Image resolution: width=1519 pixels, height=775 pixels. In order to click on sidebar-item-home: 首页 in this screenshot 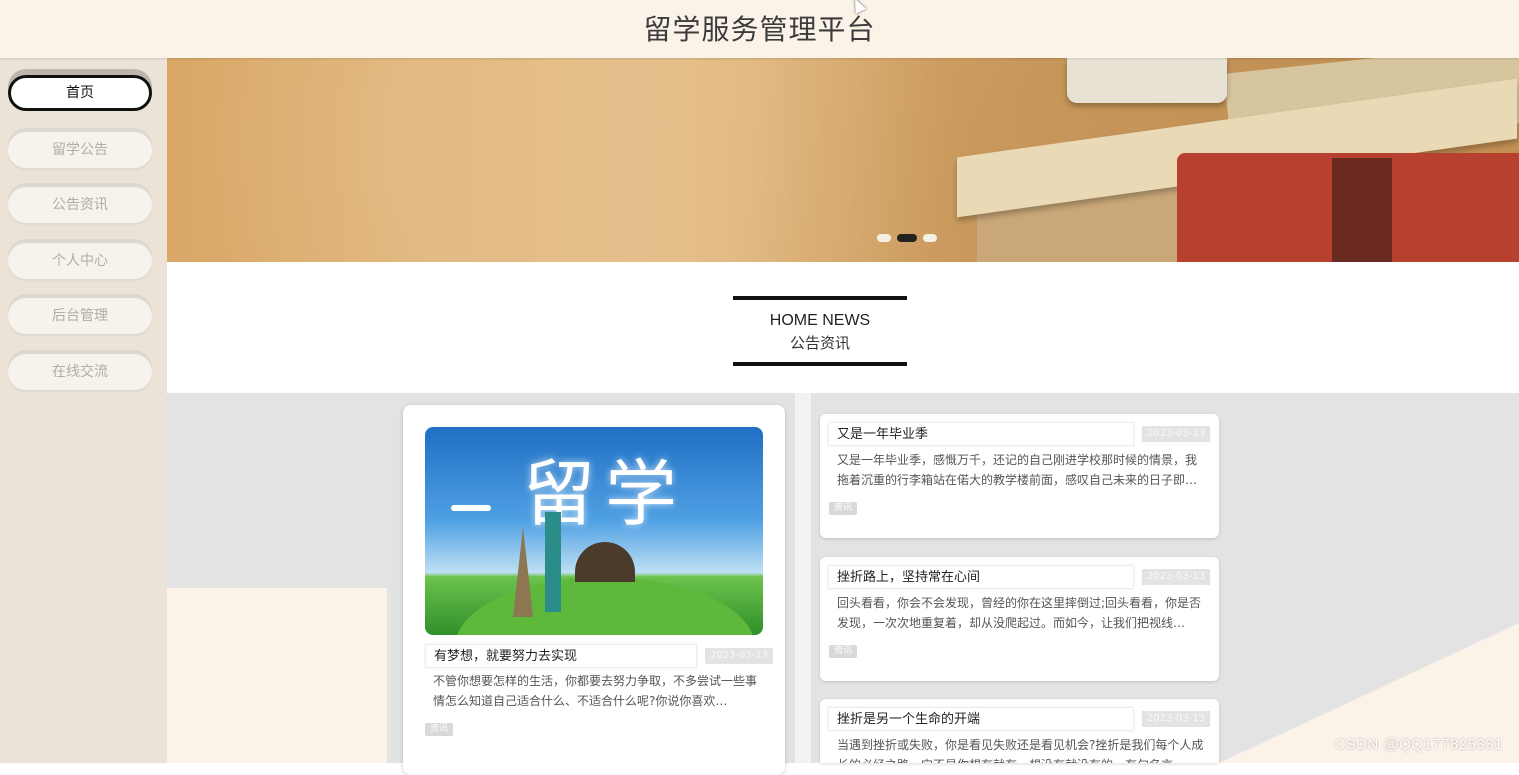, I will do `click(80, 93)`.